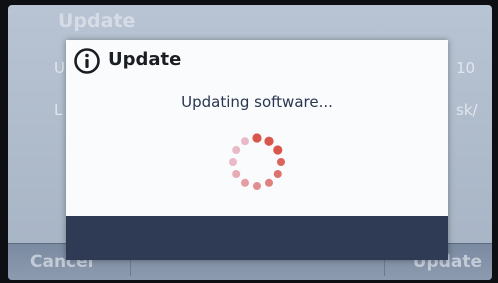  Describe the element at coordinates (87, 61) in the screenshot. I see `info-icon` at that location.